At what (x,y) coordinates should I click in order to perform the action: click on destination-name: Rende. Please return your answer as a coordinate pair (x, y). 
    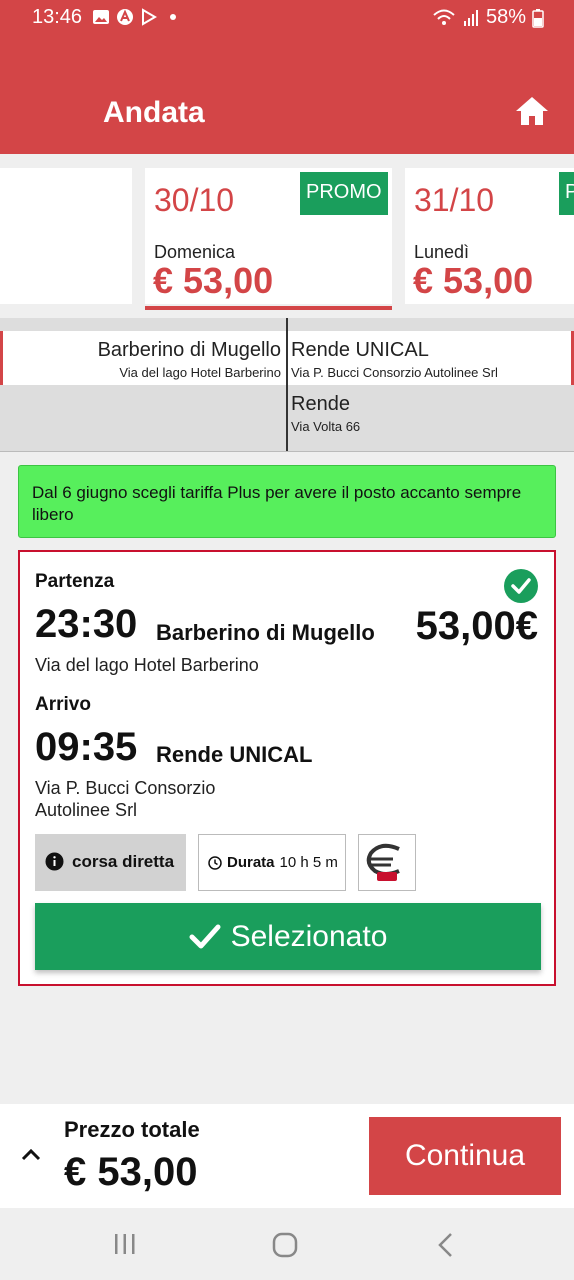
    Looking at the image, I should click on (320, 404).